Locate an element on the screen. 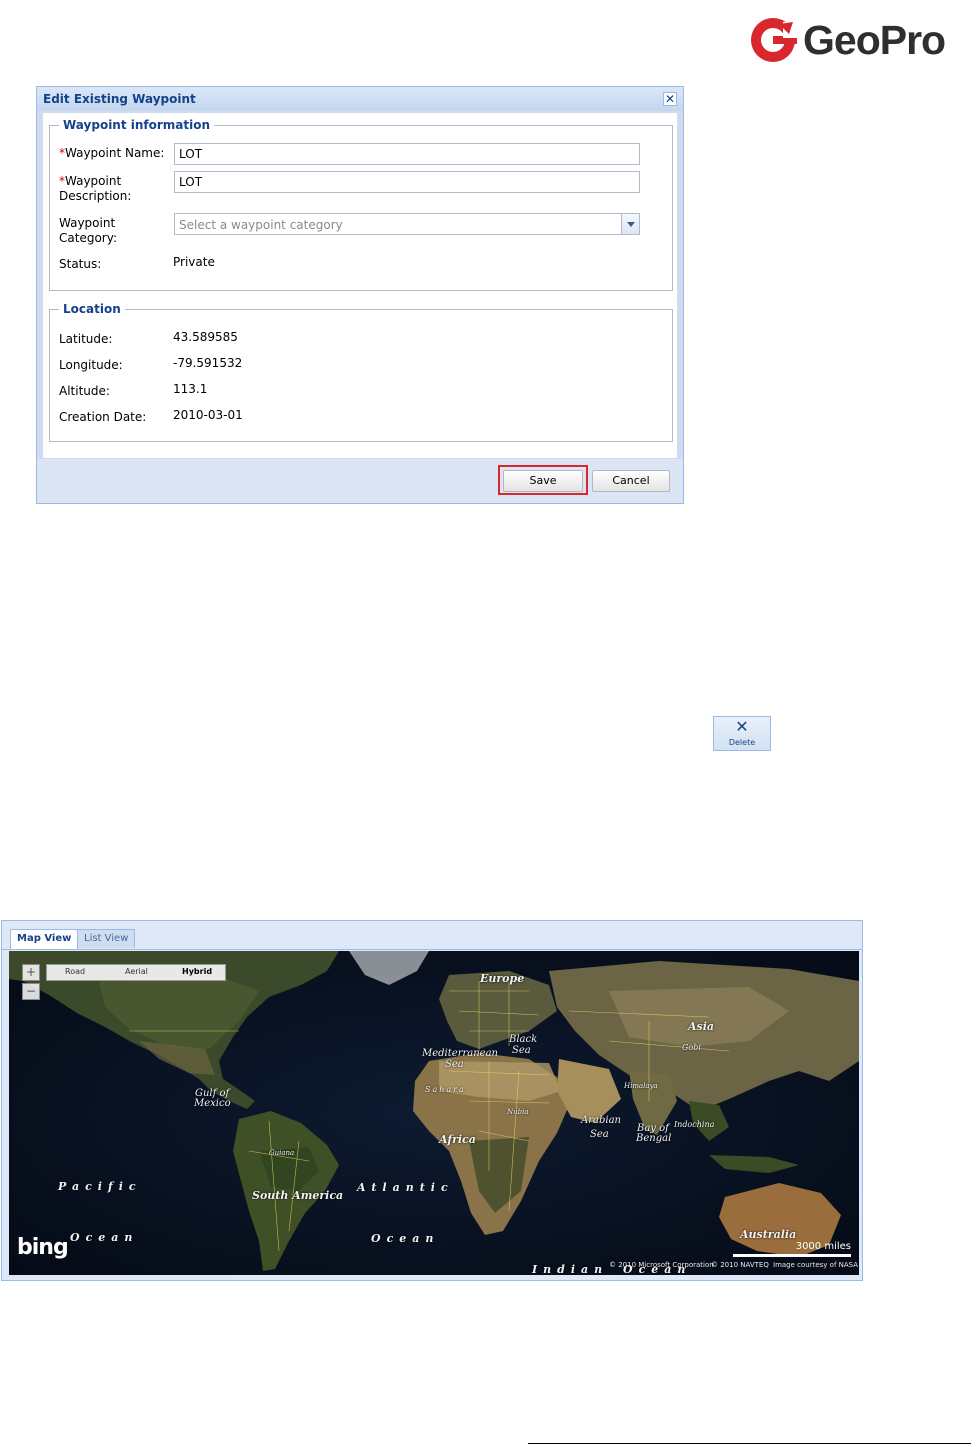 The height and width of the screenshot is (1447, 979). longitude-label: Longitude: is located at coordinates (91, 365).